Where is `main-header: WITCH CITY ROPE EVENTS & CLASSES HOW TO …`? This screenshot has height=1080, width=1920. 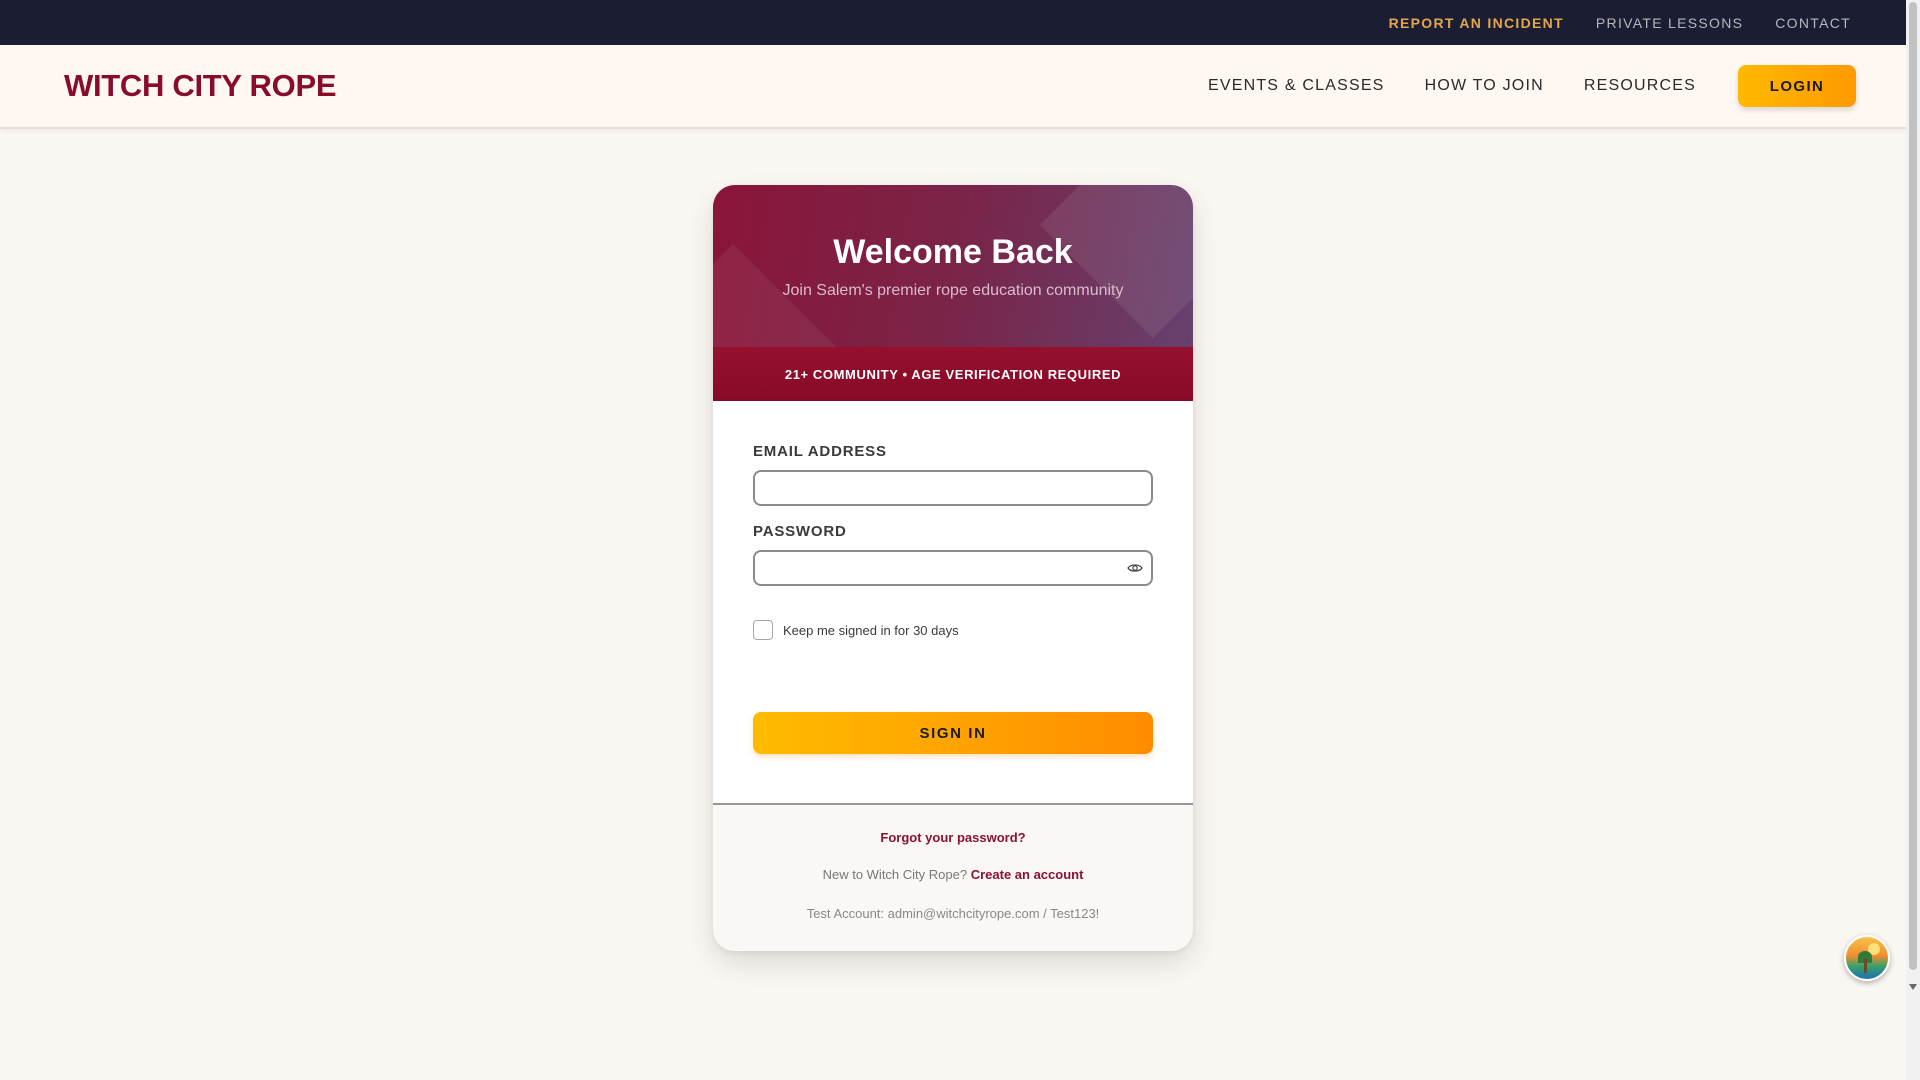
main-header: WITCH CITY ROPE EVENTS & CLASSES HOW TO … is located at coordinates (953, 87).